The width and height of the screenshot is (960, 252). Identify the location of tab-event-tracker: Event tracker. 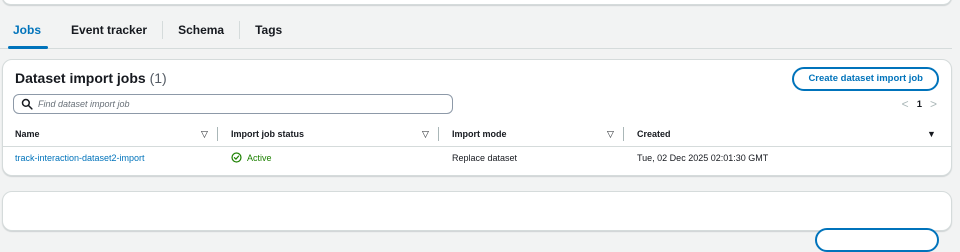
(109, 31).